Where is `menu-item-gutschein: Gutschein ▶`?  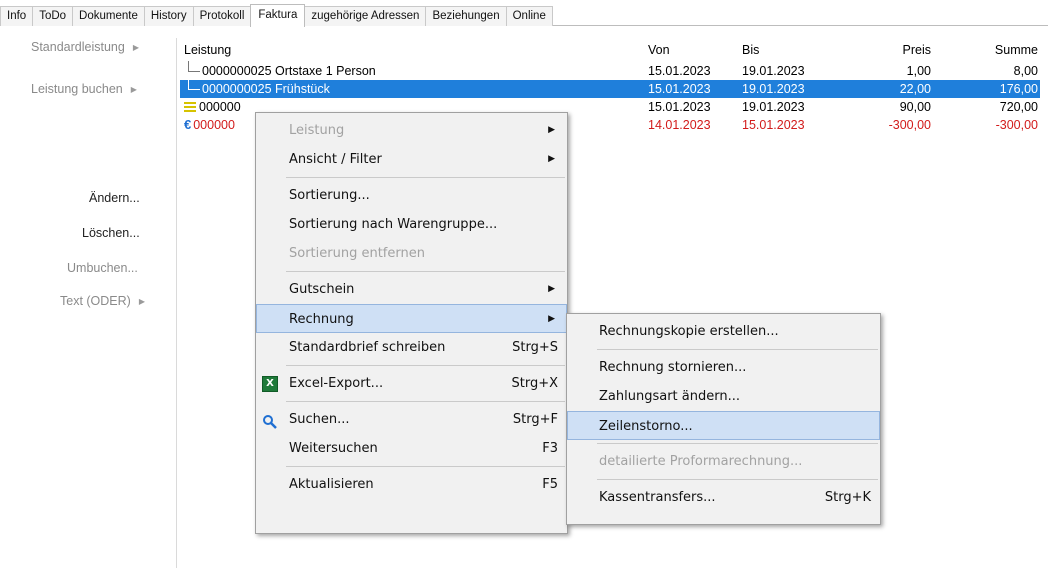 menu-item-gutschein: Gutschein ▶ is located at coordinates (411, 289).